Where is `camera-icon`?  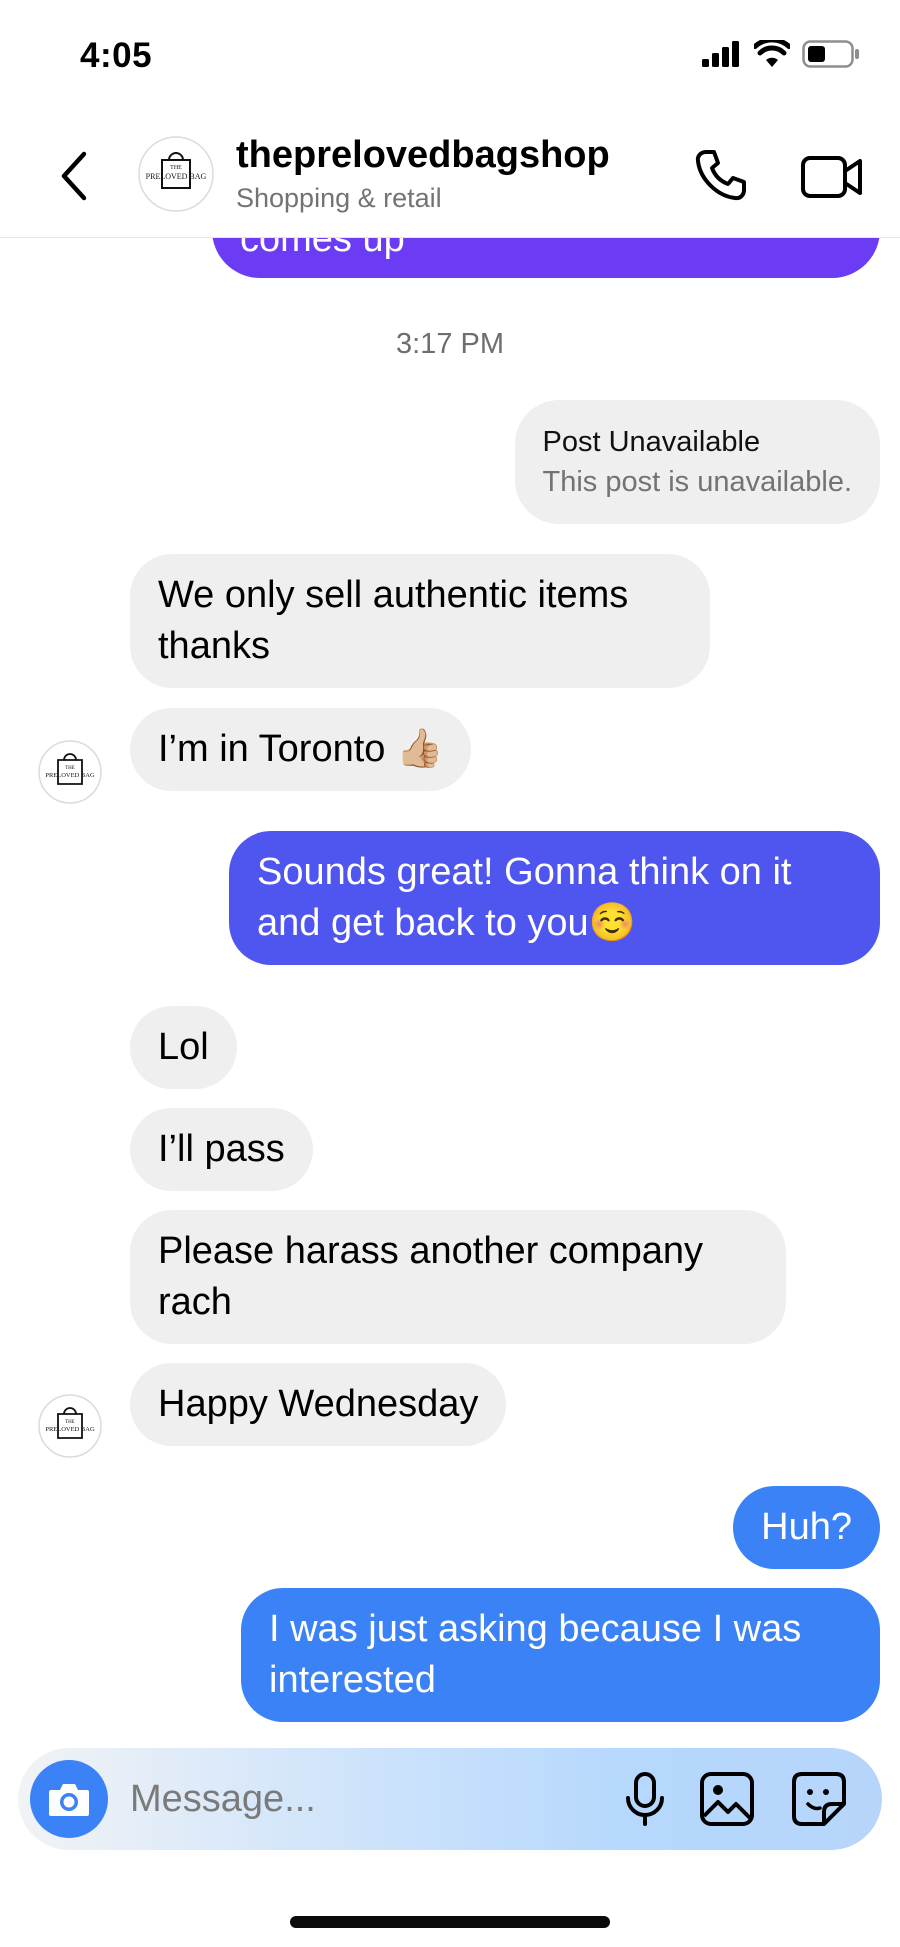
camera-icon is located at coordinates (69, 1800).